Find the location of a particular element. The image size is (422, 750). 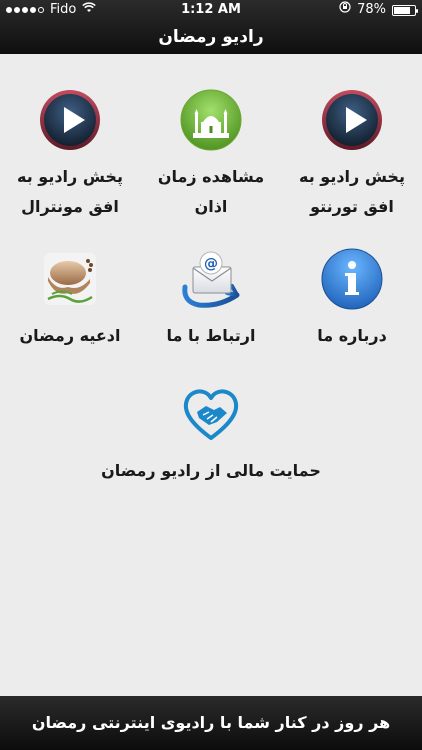

battery-icon is located at coordinates (405, 10).